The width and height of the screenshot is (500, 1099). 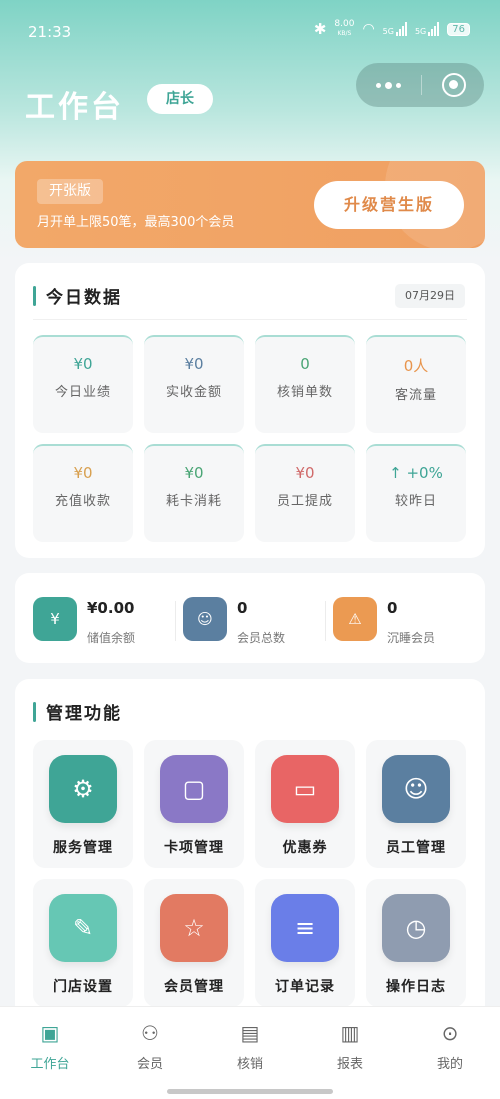 What do you see at coordinates (416, 928) in the screenshot?
I see `clock-icon: ◷` at bounding box center [416, 928].